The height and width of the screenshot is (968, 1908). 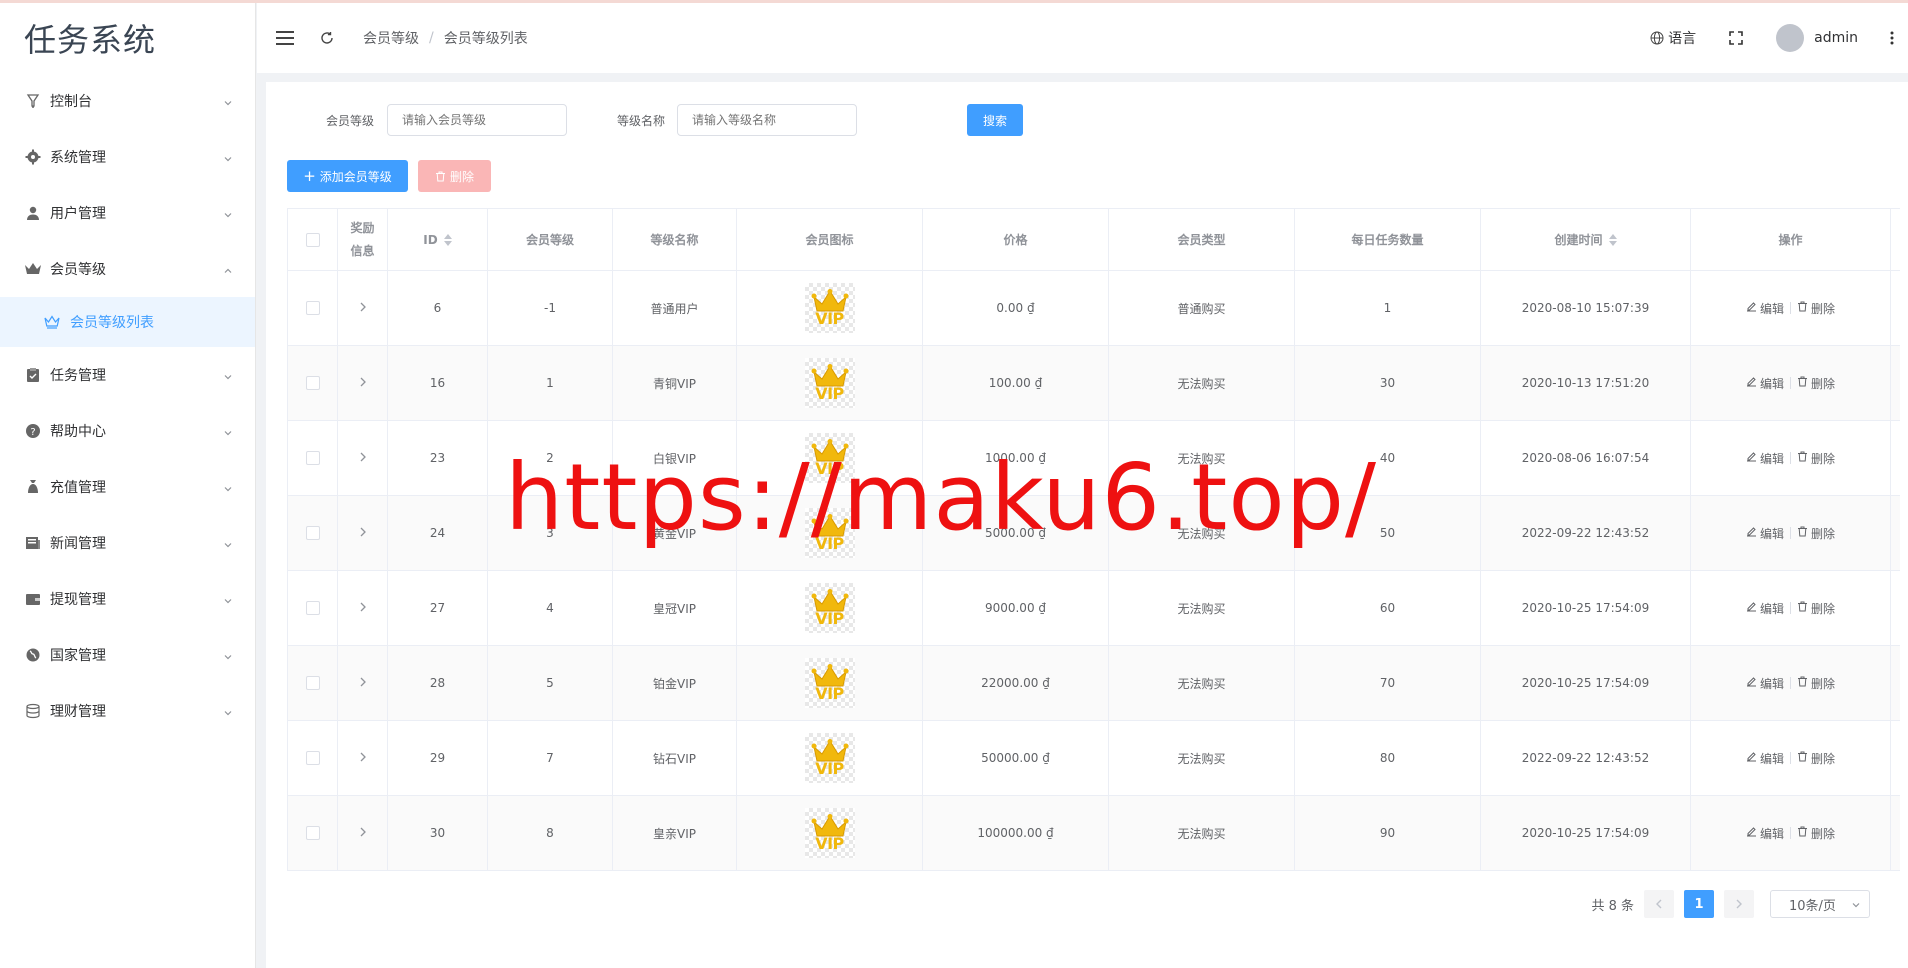 I want to click on table-cell: 23, so click(x=438, y=458).